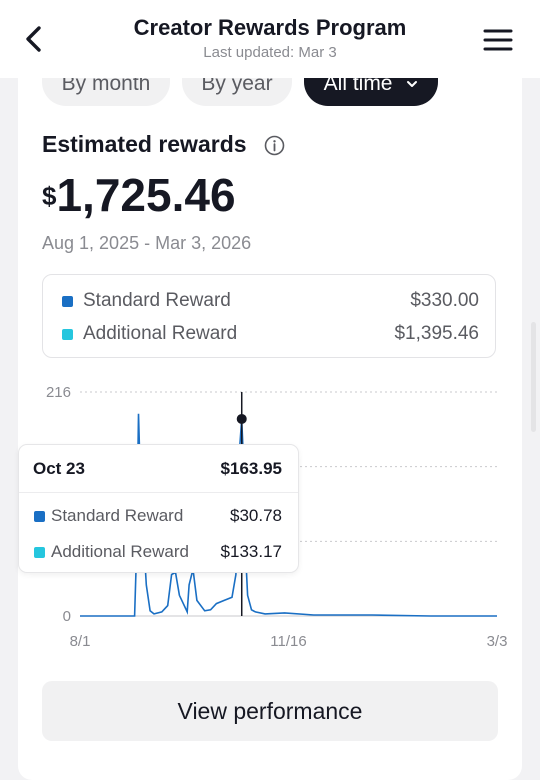 The image size is (540, 780). What do you see at coordinates (58, 392) in the screenshot?
I see `y-tick-label: 216` at bounding box center [58, 392].